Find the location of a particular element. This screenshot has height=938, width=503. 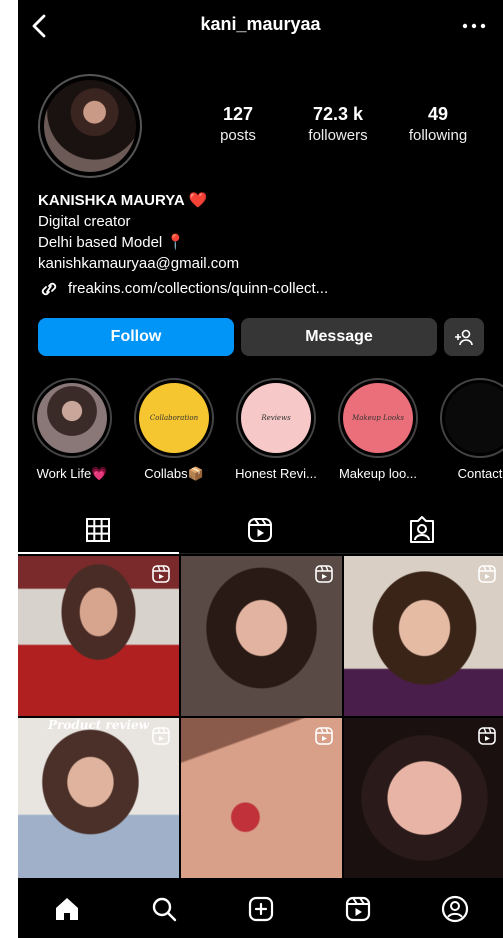

heart-emoji: ❤️ is located at coordinates (198, 200).